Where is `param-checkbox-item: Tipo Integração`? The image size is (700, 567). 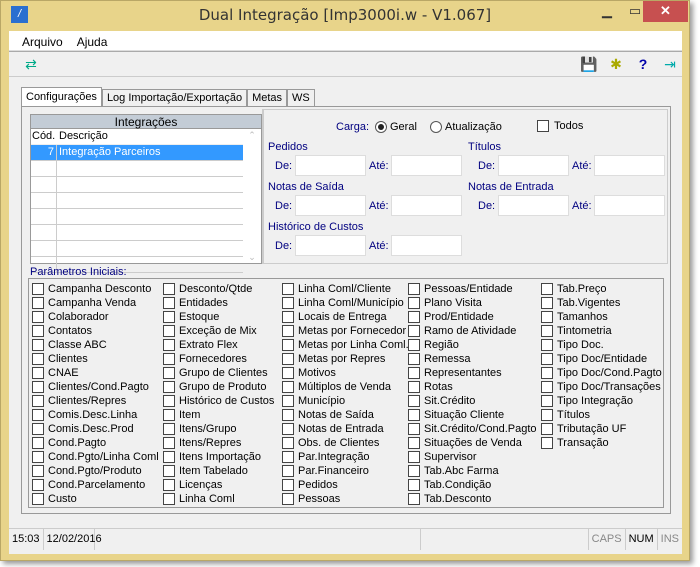 param-checkbox-item: Tipo Integração is located at coordinates (601, 401).